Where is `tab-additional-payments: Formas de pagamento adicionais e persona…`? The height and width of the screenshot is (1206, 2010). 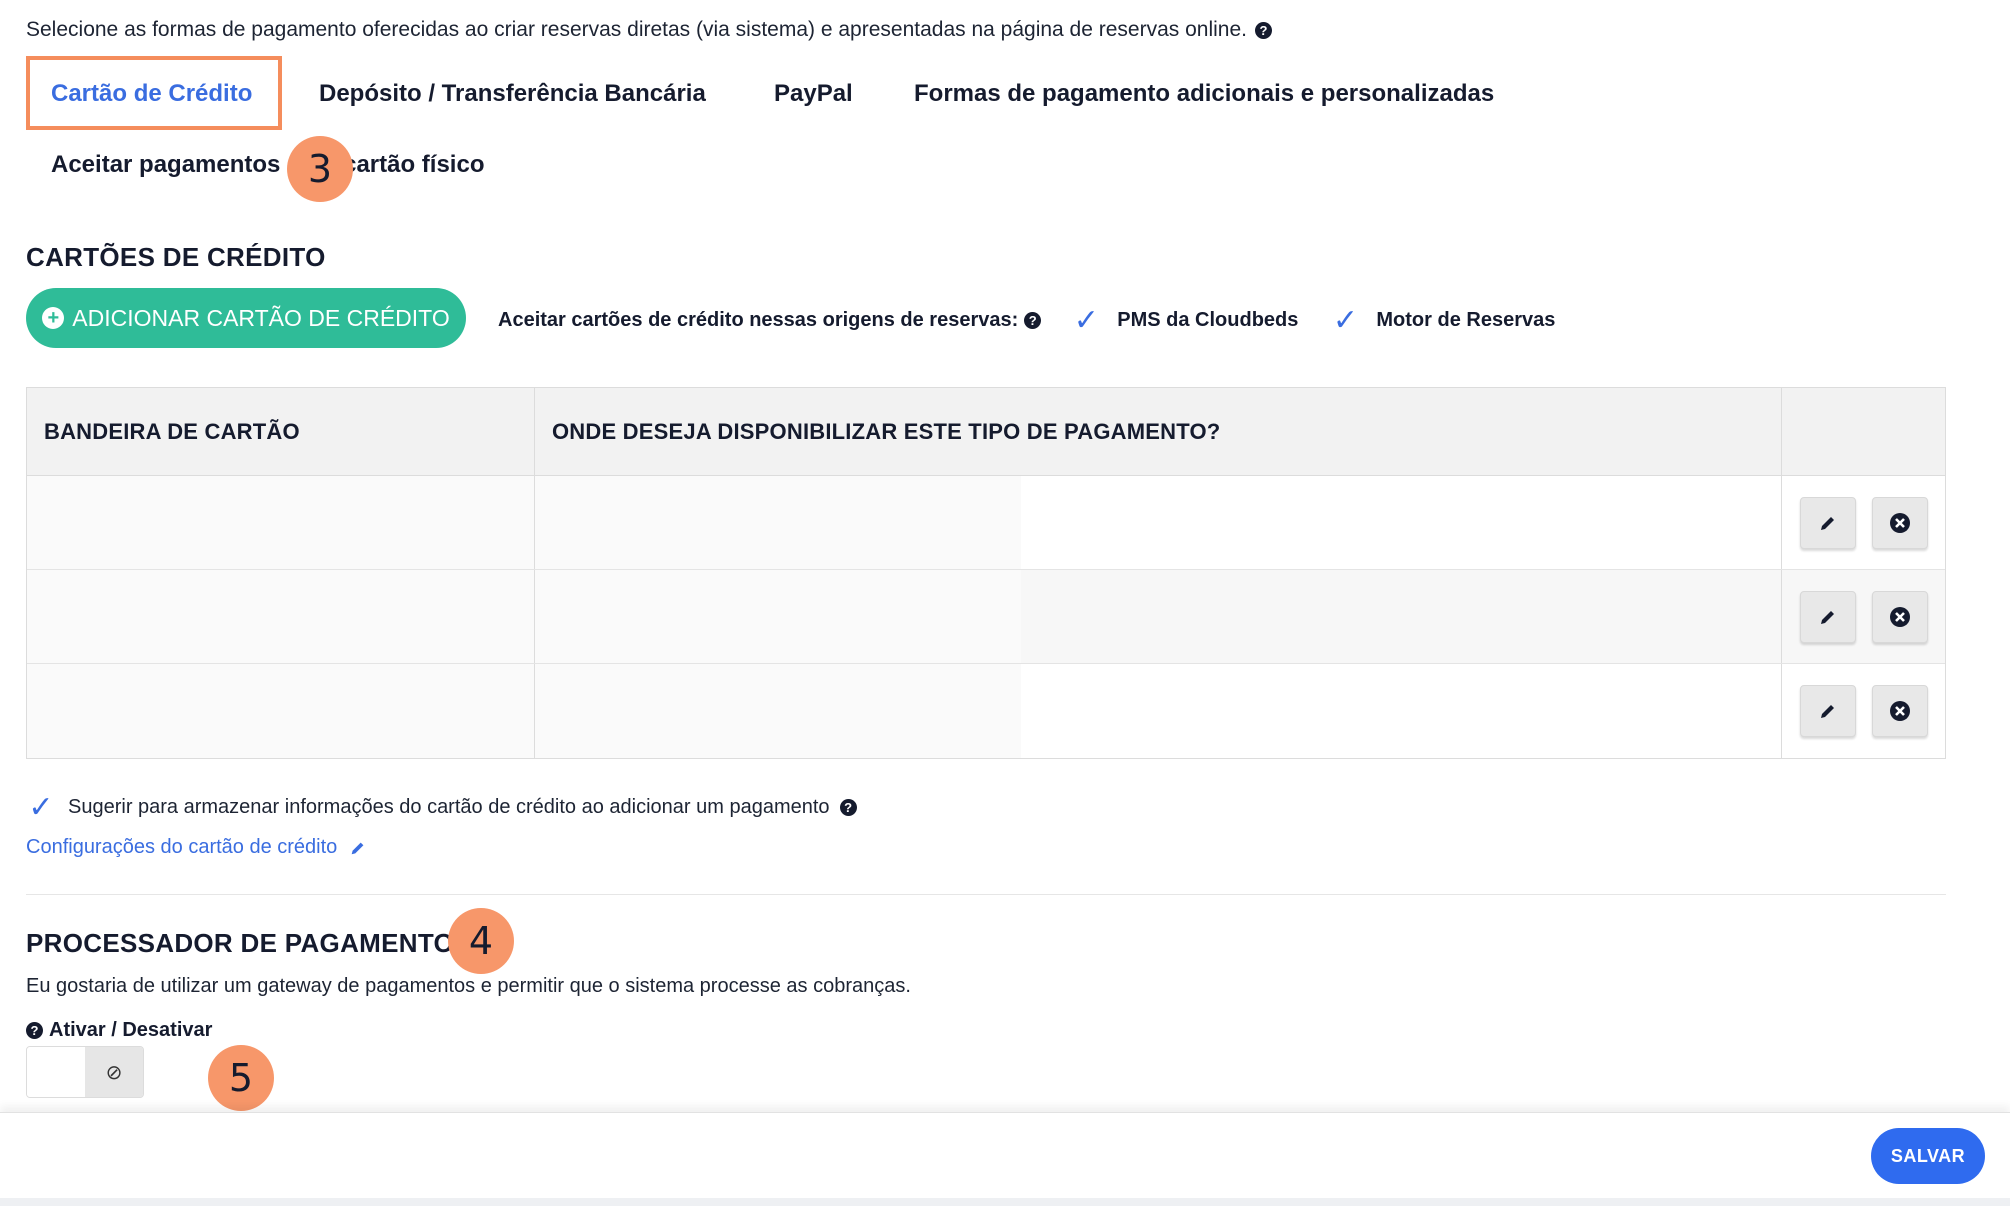 tab-additional-payments: Formas de pagamento adicionais e persona… is located at coordinates (1204, 94).